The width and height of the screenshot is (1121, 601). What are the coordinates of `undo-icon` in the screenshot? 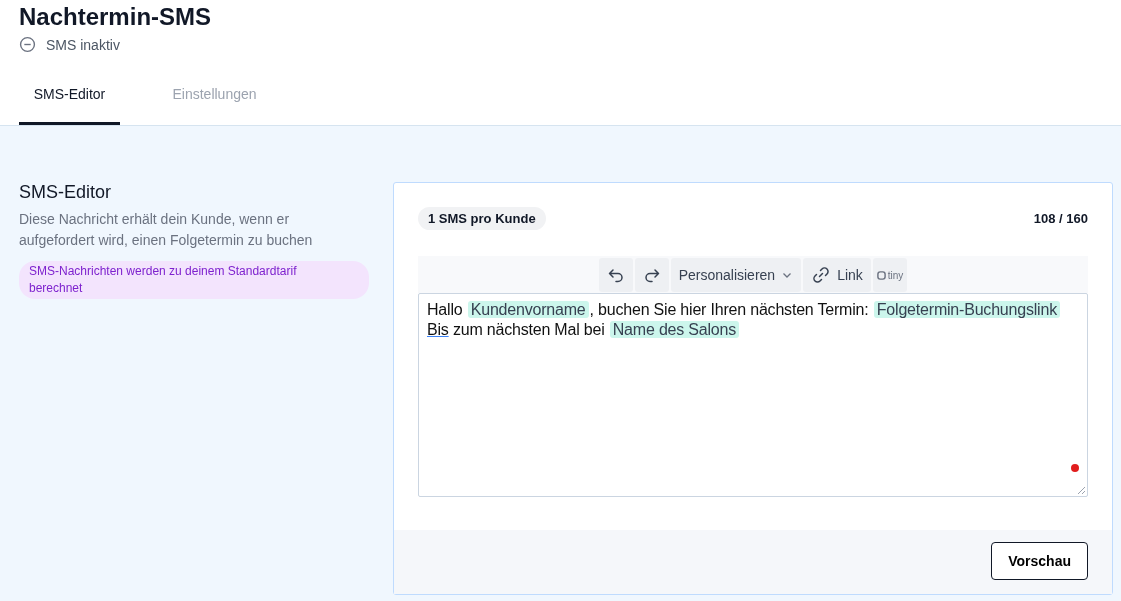 It's located at (615, 275).